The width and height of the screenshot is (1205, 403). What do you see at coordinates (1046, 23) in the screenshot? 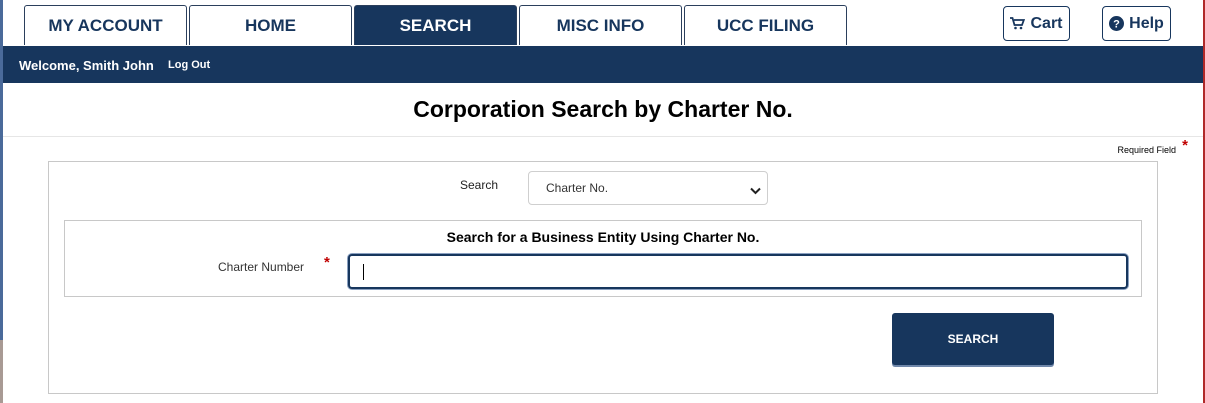
I see `cart-label: Cart` at bounding box center [1046, 23].